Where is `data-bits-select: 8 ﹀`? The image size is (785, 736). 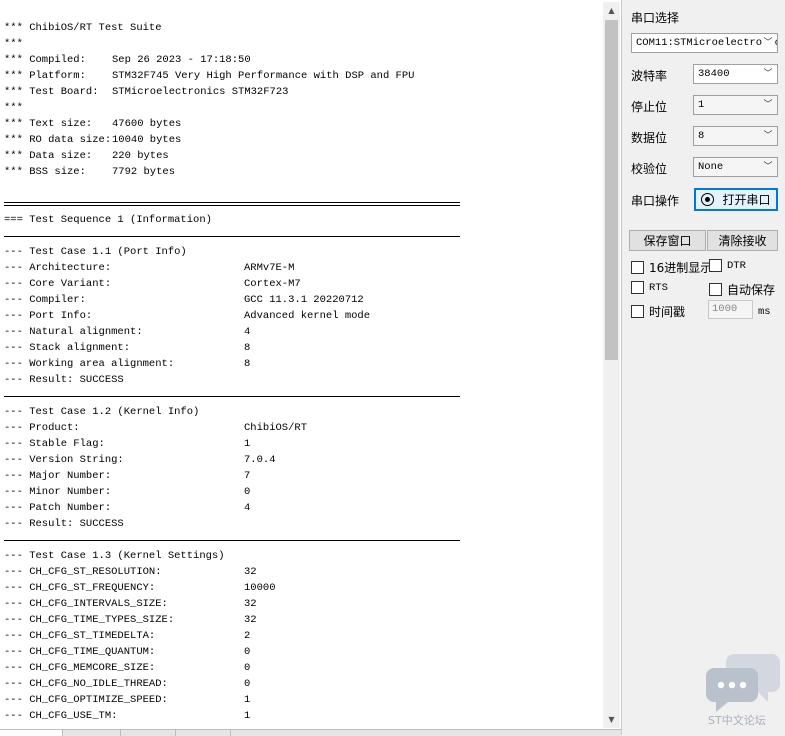 data-bits-select: 8 ﹀ is located at coordinates (735, 136).